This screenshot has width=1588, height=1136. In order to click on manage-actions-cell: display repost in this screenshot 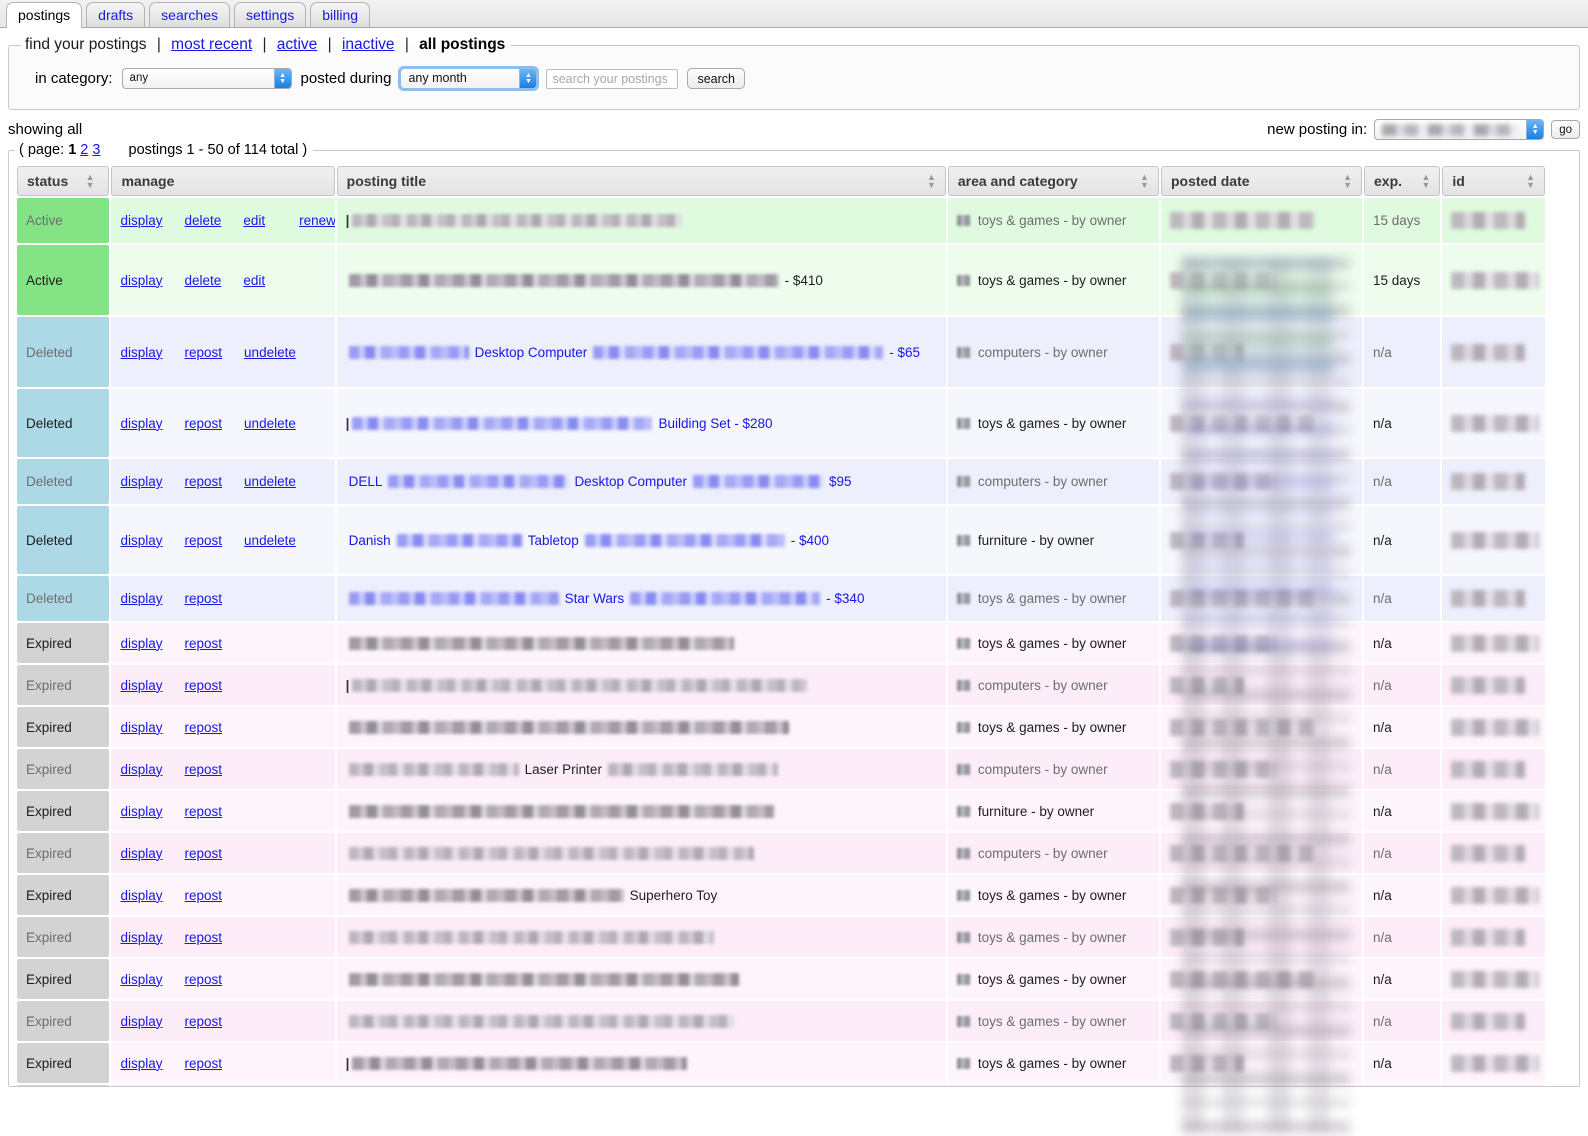, I will do `click(223, 685)`.